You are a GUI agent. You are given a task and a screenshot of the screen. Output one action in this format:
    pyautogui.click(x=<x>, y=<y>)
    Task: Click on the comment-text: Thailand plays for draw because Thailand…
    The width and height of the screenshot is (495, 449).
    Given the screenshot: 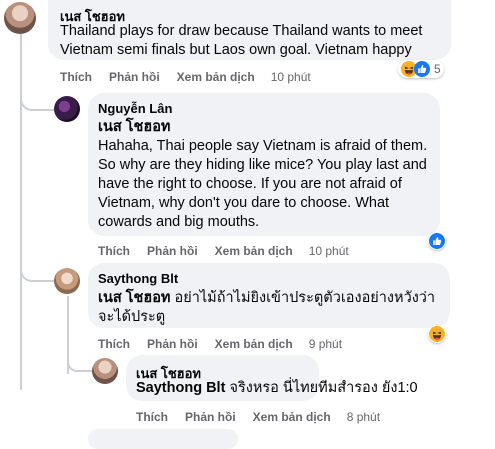 What is the action you would take?
    pyautogui.click(x=241, y=40)
    